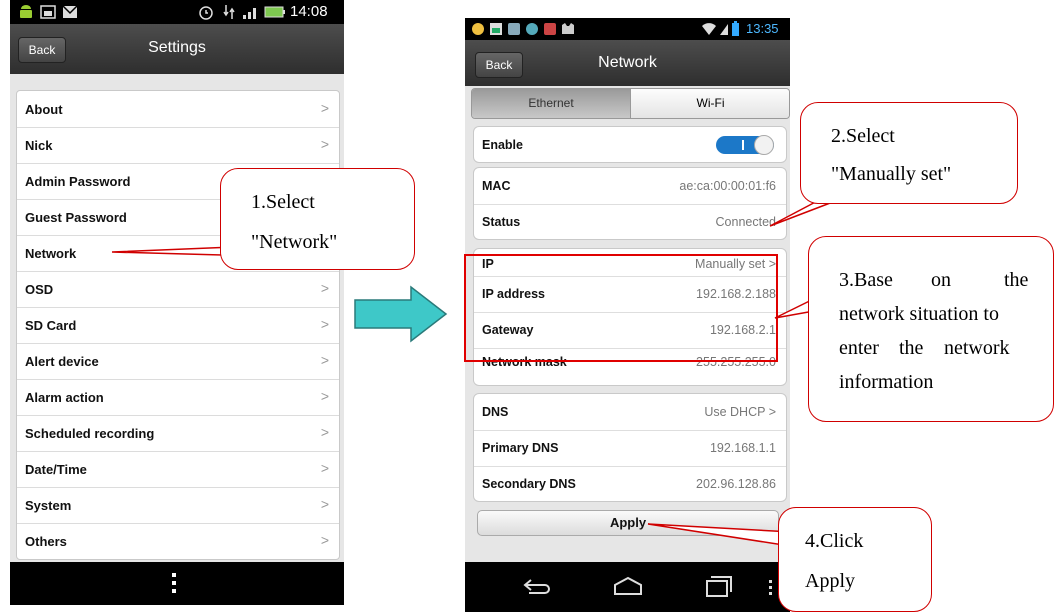 This screenshot has height=612, width=1057. Describe the element at coordinates (909, 153) in the screenshot. I see `callout-select-manually-set: 2.Select "Manually set"` at that location.